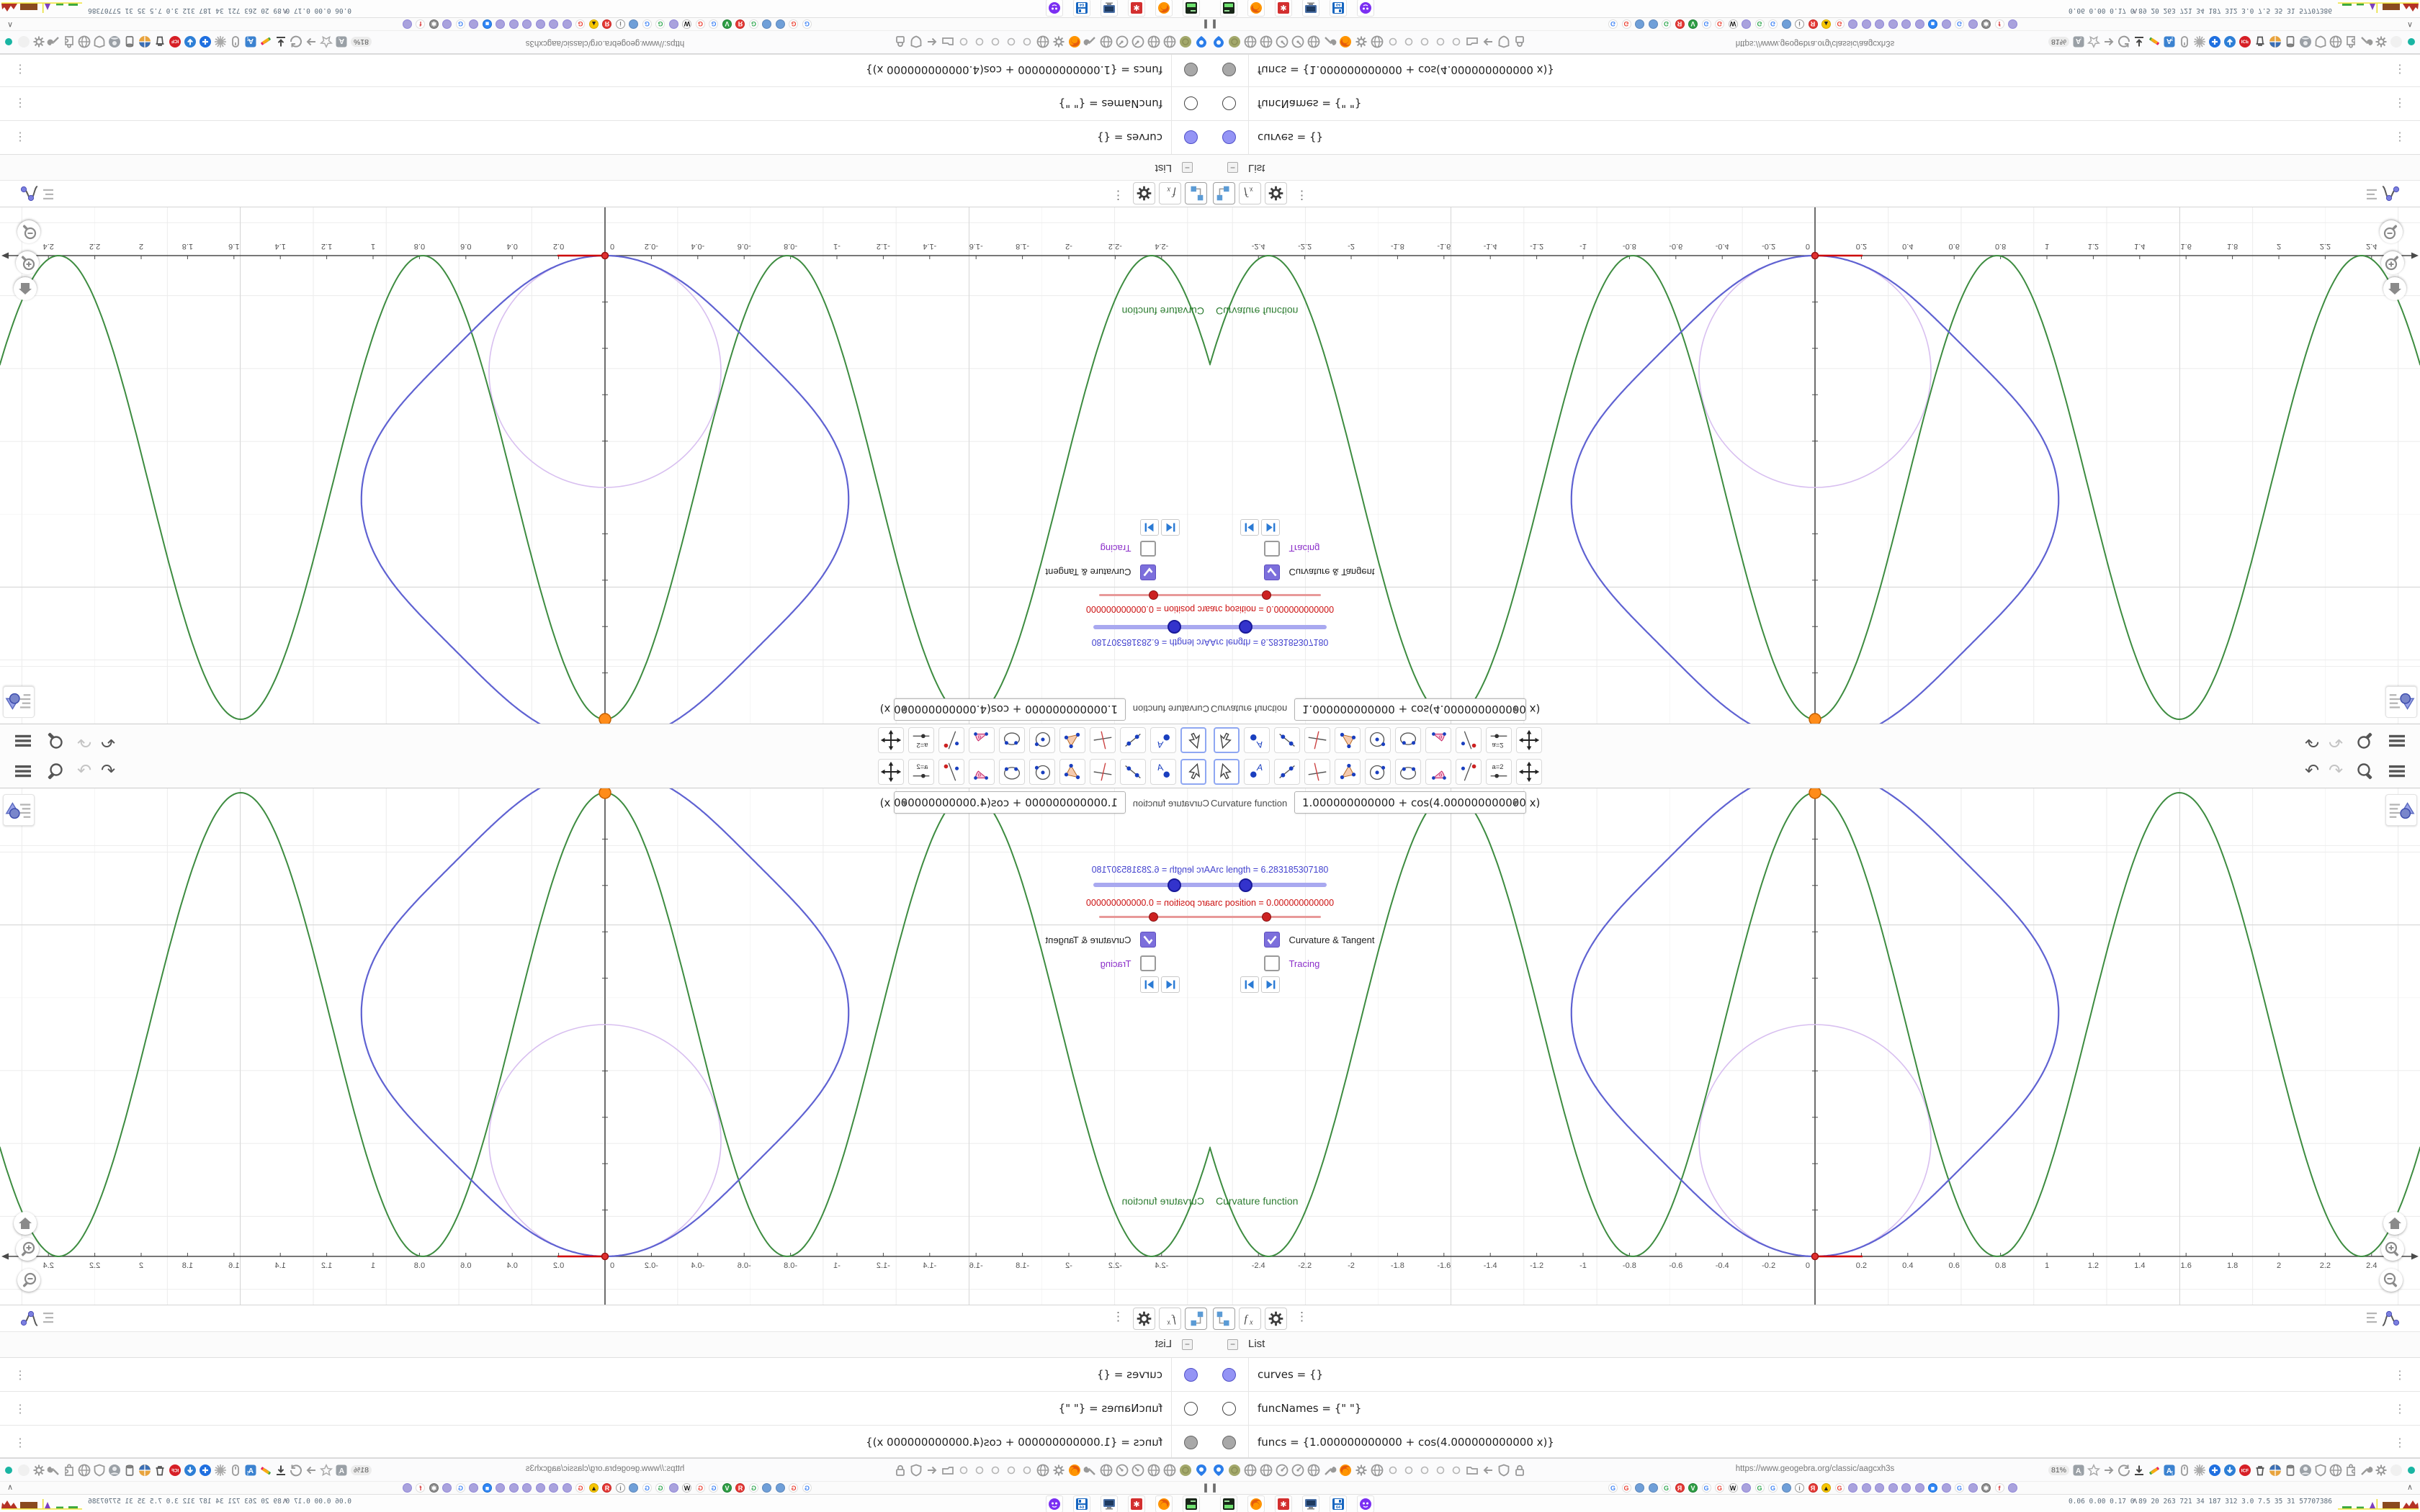 This screenshot has height=1512, width=2420. I want to click on translate-gray-icon: A ↓, so click(341, 42).